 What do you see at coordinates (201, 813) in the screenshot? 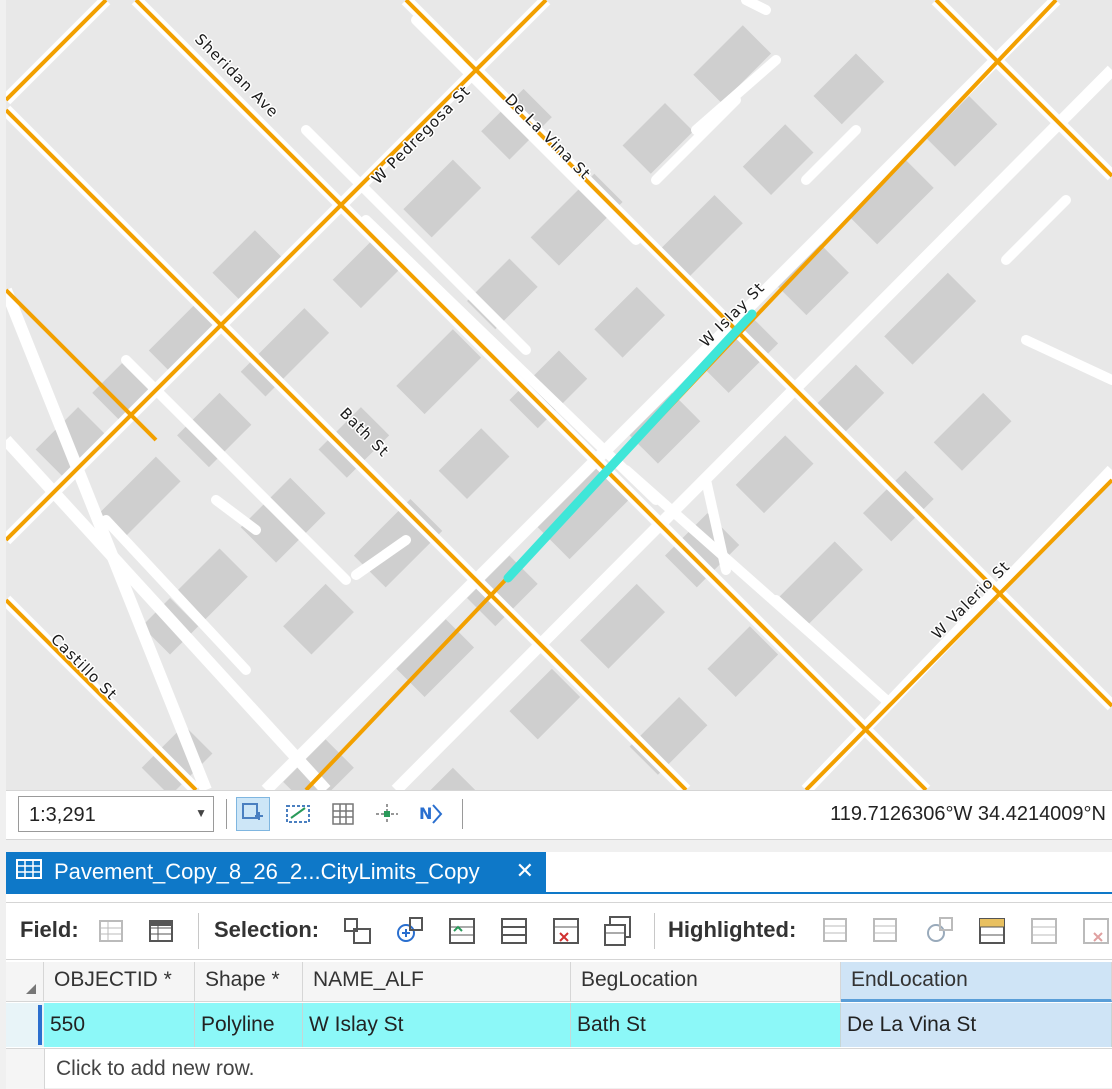
I see `chevron-down-icon: ▼` at bounding box center [201, 813].